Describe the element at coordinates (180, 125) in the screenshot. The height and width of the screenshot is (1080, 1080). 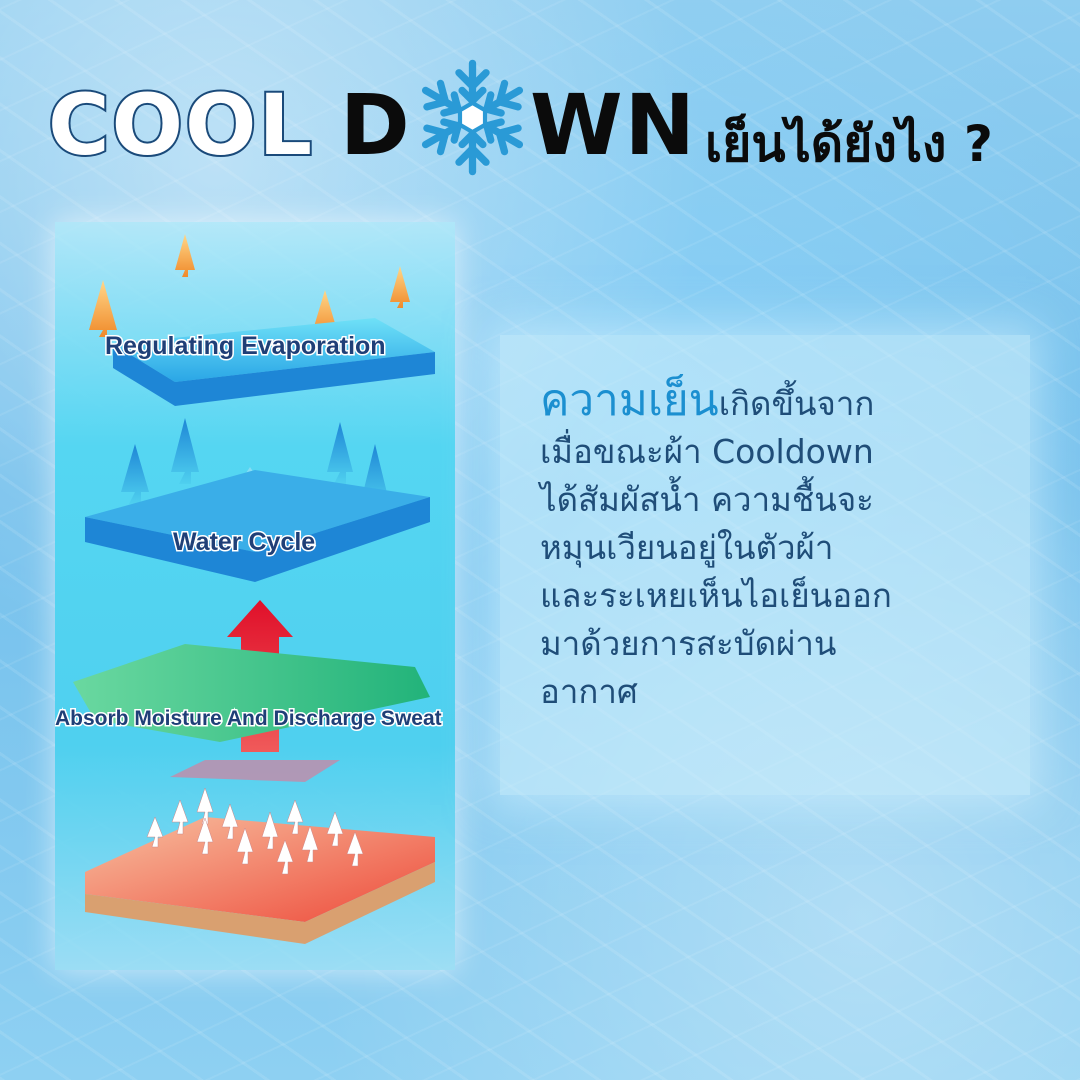
I see `title-cool: COOL` at that location.